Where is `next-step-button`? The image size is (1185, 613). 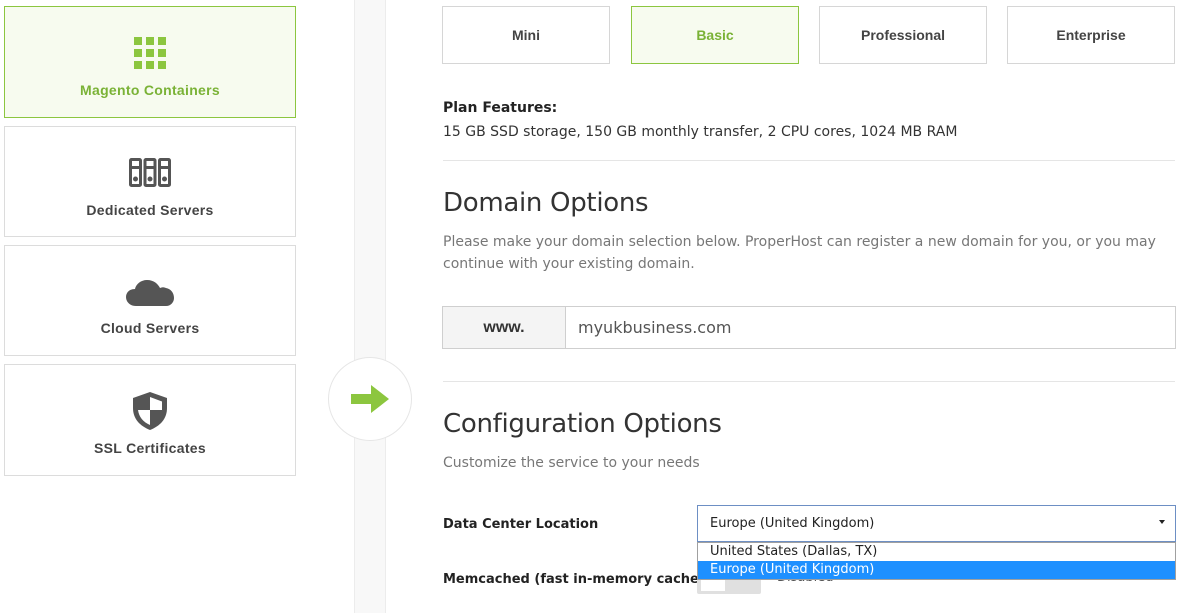 next-step-button is located at coordinates (370, 399).